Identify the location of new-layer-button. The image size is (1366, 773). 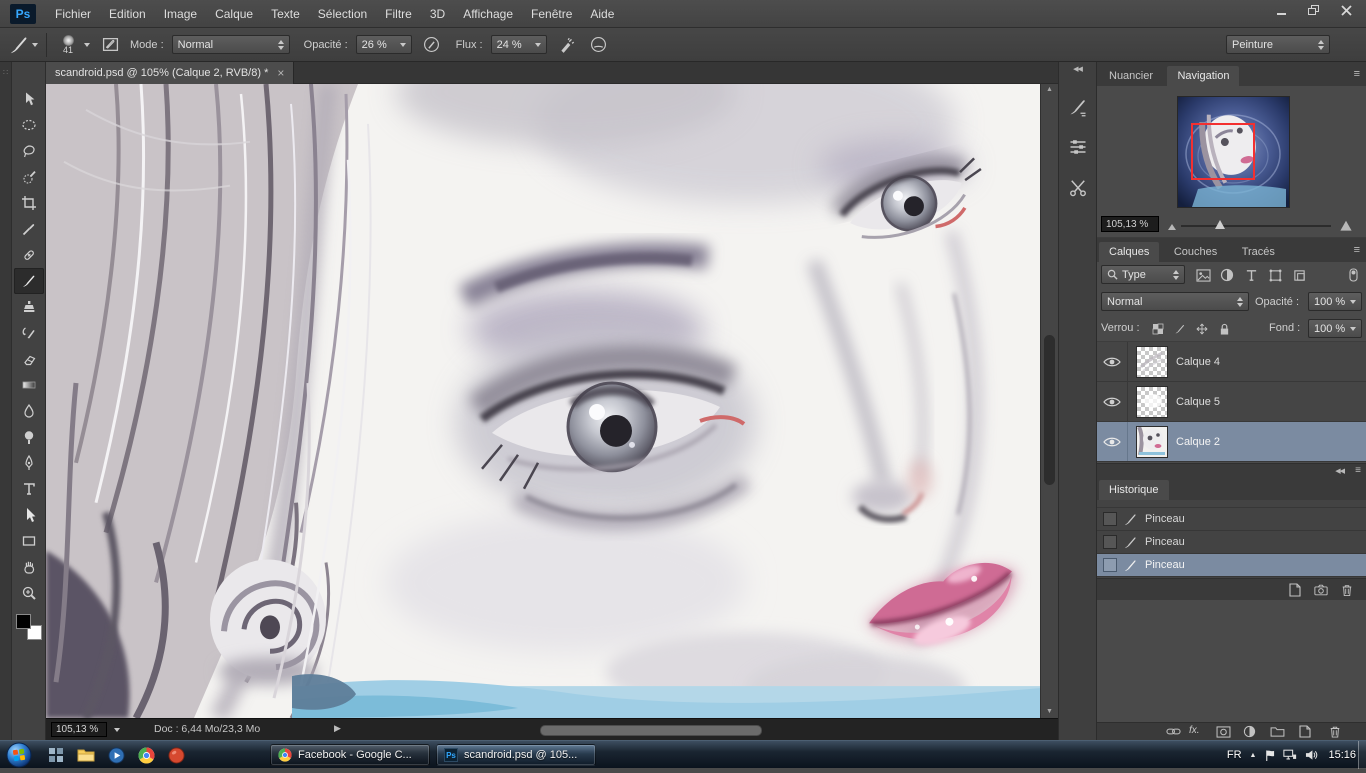
(1305, 731).